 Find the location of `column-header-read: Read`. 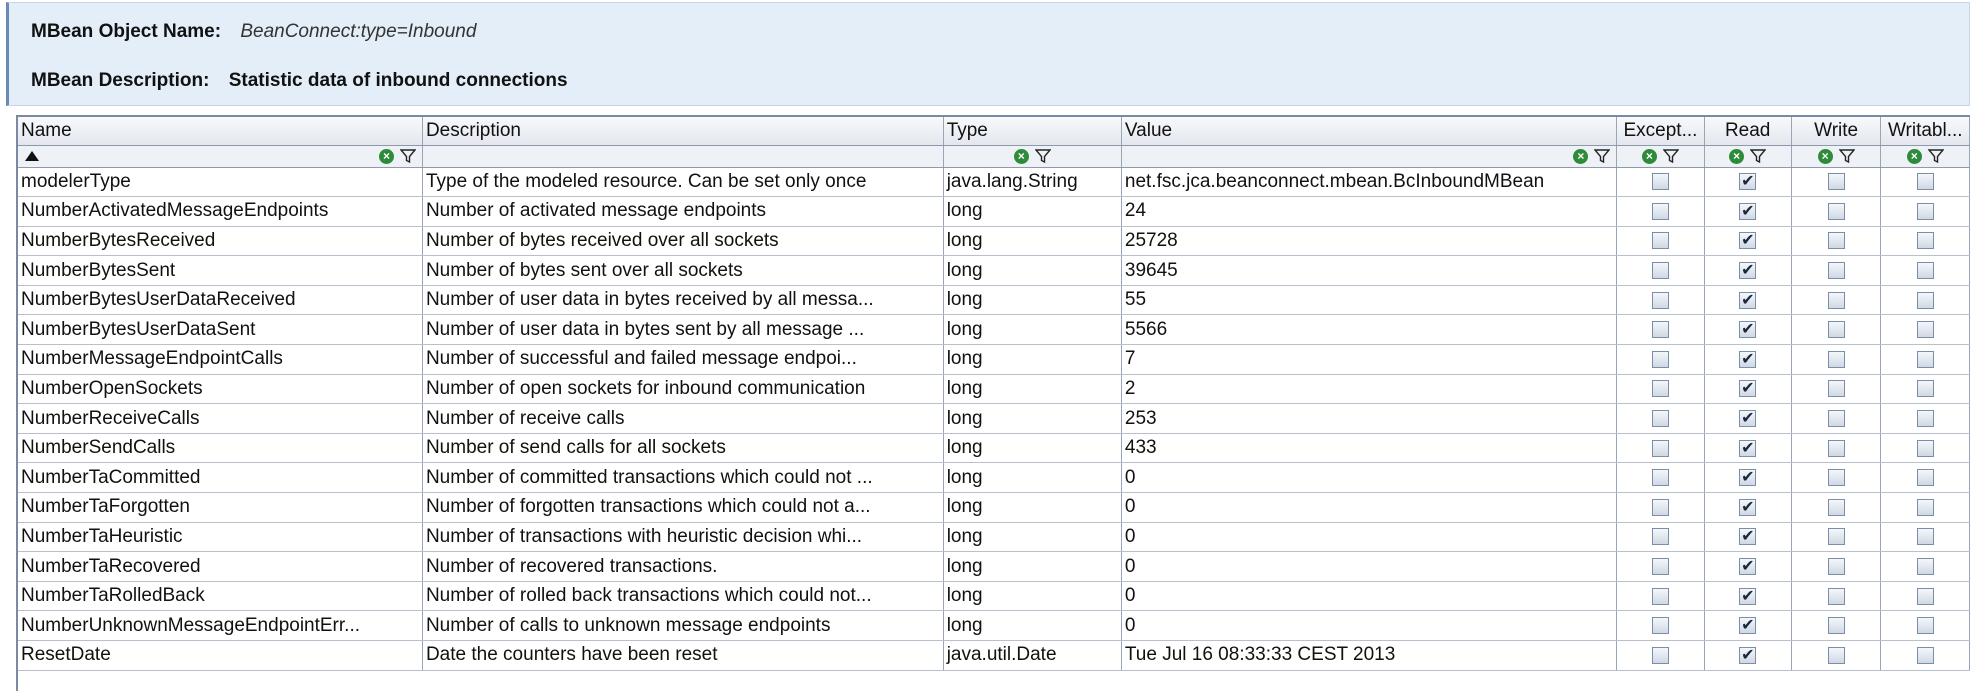

column-header-read: Read is located at coordinates (1748, 131).